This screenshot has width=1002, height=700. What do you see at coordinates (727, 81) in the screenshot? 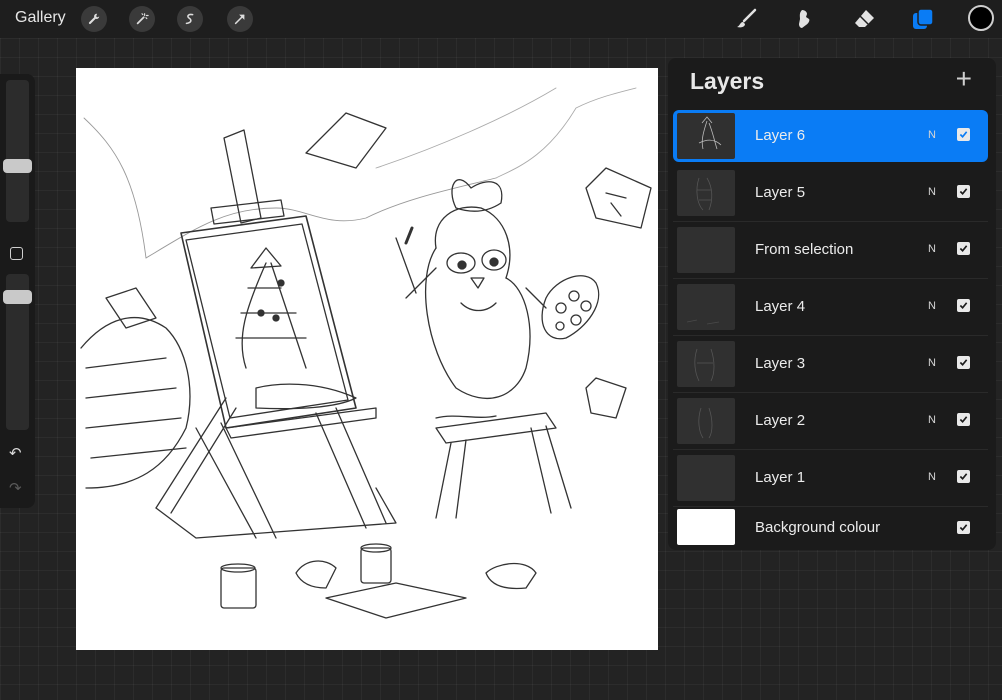
I see `layers-title: Layers` at bounding box center [727, 81].